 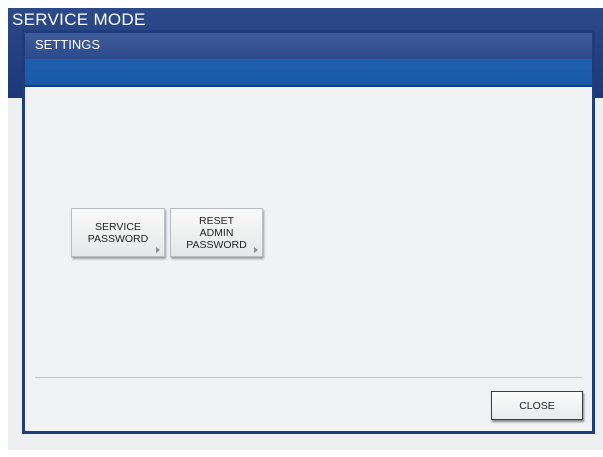 I want to click on dialog-header-band, so click(x=308, y=73).